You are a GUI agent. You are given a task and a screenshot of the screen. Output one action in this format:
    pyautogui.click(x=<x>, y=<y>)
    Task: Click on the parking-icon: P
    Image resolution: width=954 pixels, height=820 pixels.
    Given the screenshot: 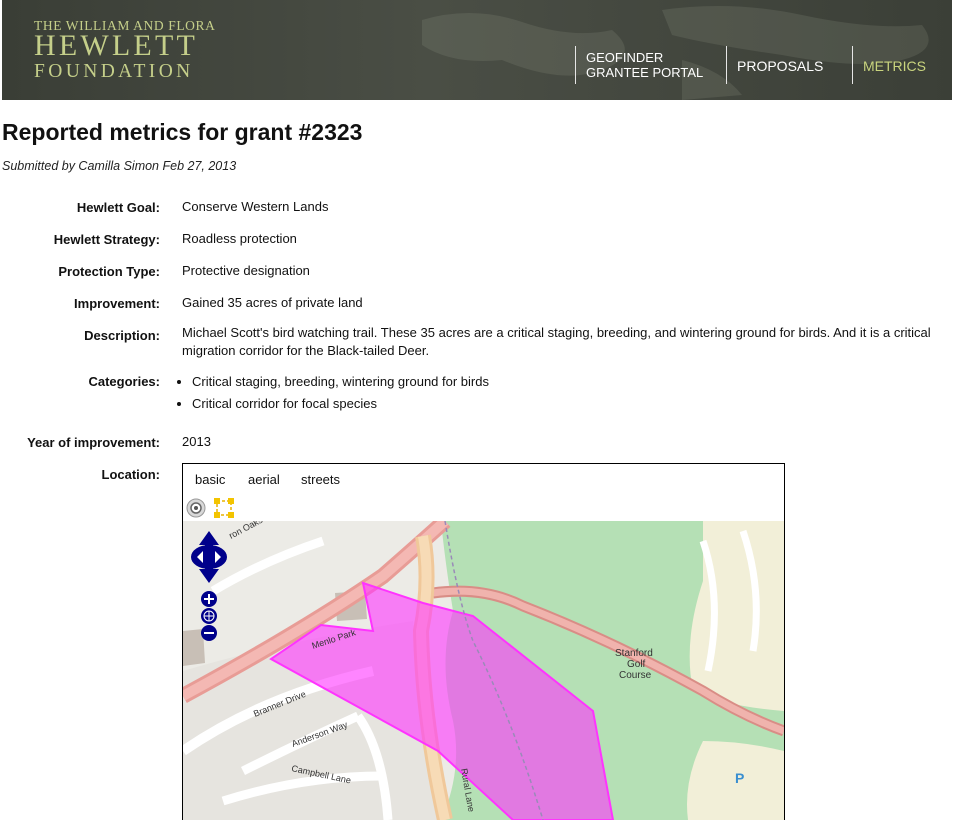 What is the action you would take?
    pyautogui.click(x=739, y=778)
    